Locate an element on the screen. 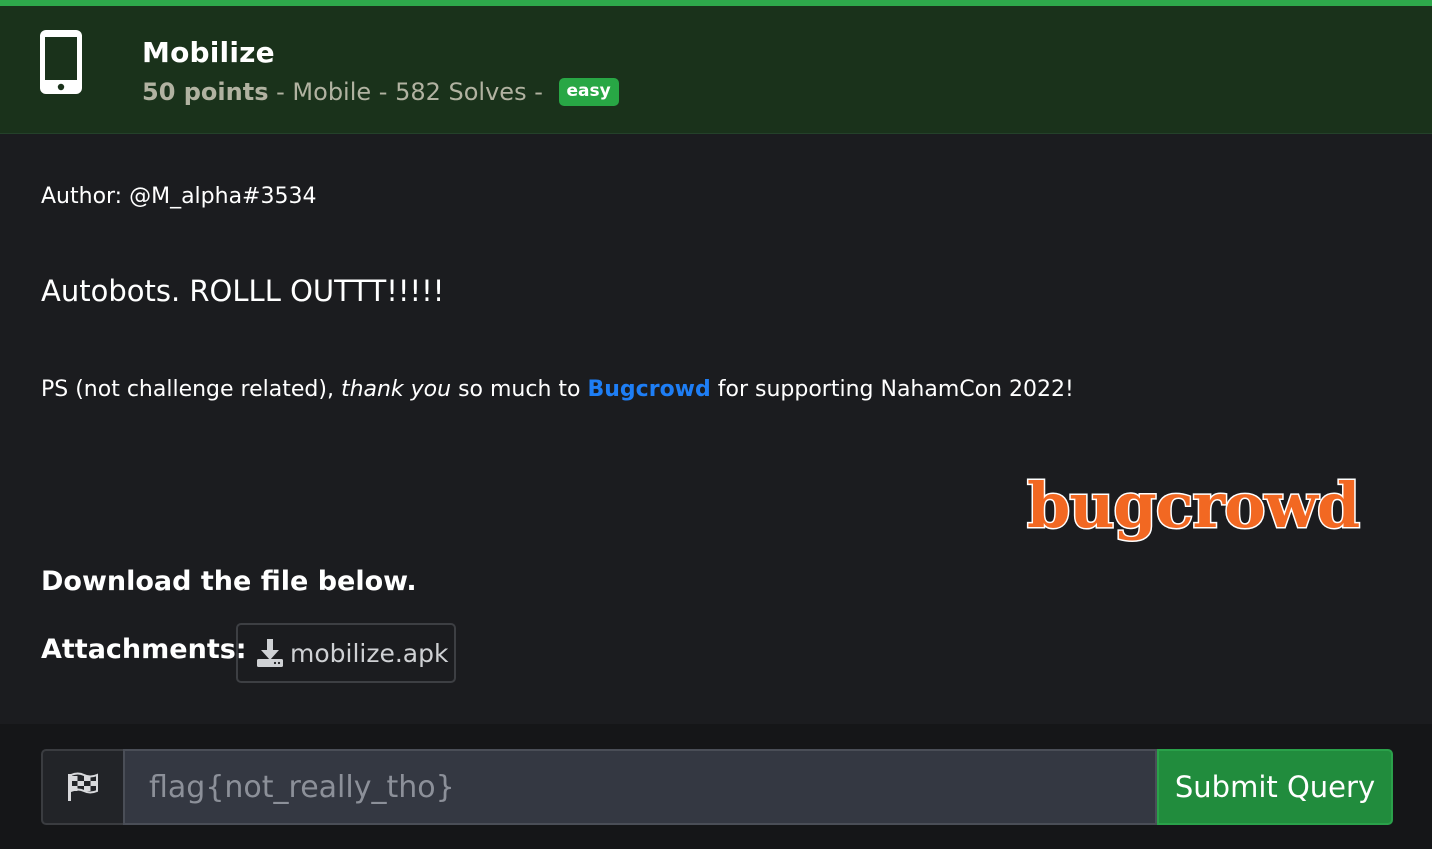 Image resolution: width=1432 pixels, height=849 pixels. download-icon is located at coordinates (270, 653).